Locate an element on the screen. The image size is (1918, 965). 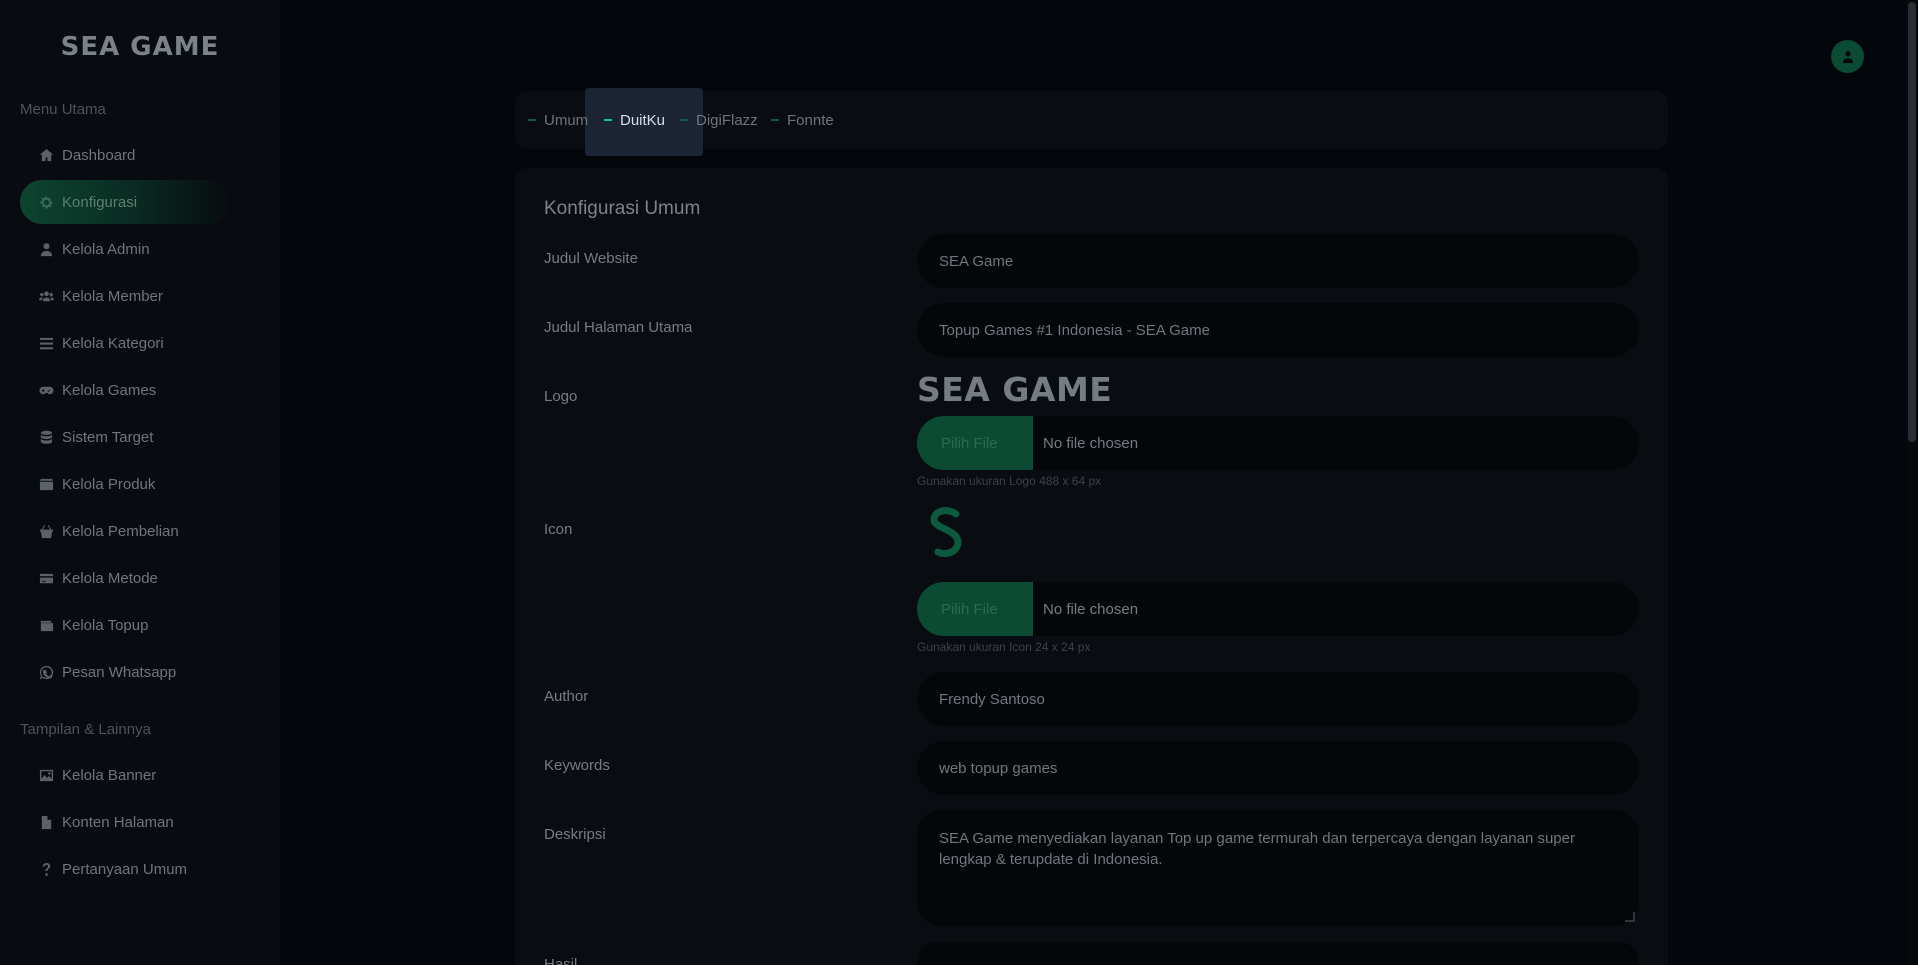
sidebar-item-label: Pesan Whatsapp is located at coordinates (119, 672).